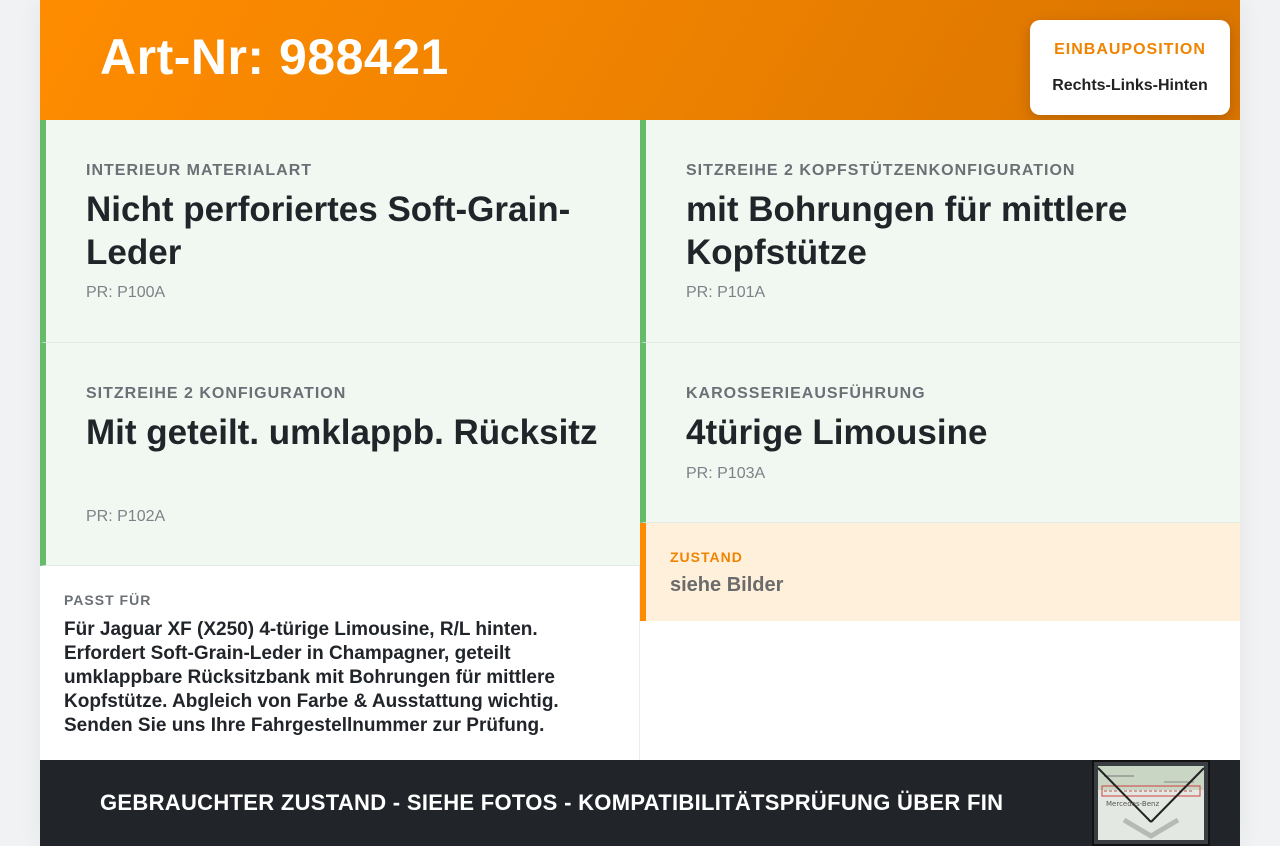  Describe the element at coordinates (1130, 67) in the screenshot. I see `position-card: EINBAUPOSITION Rechts-Links-Hinten` at that location.